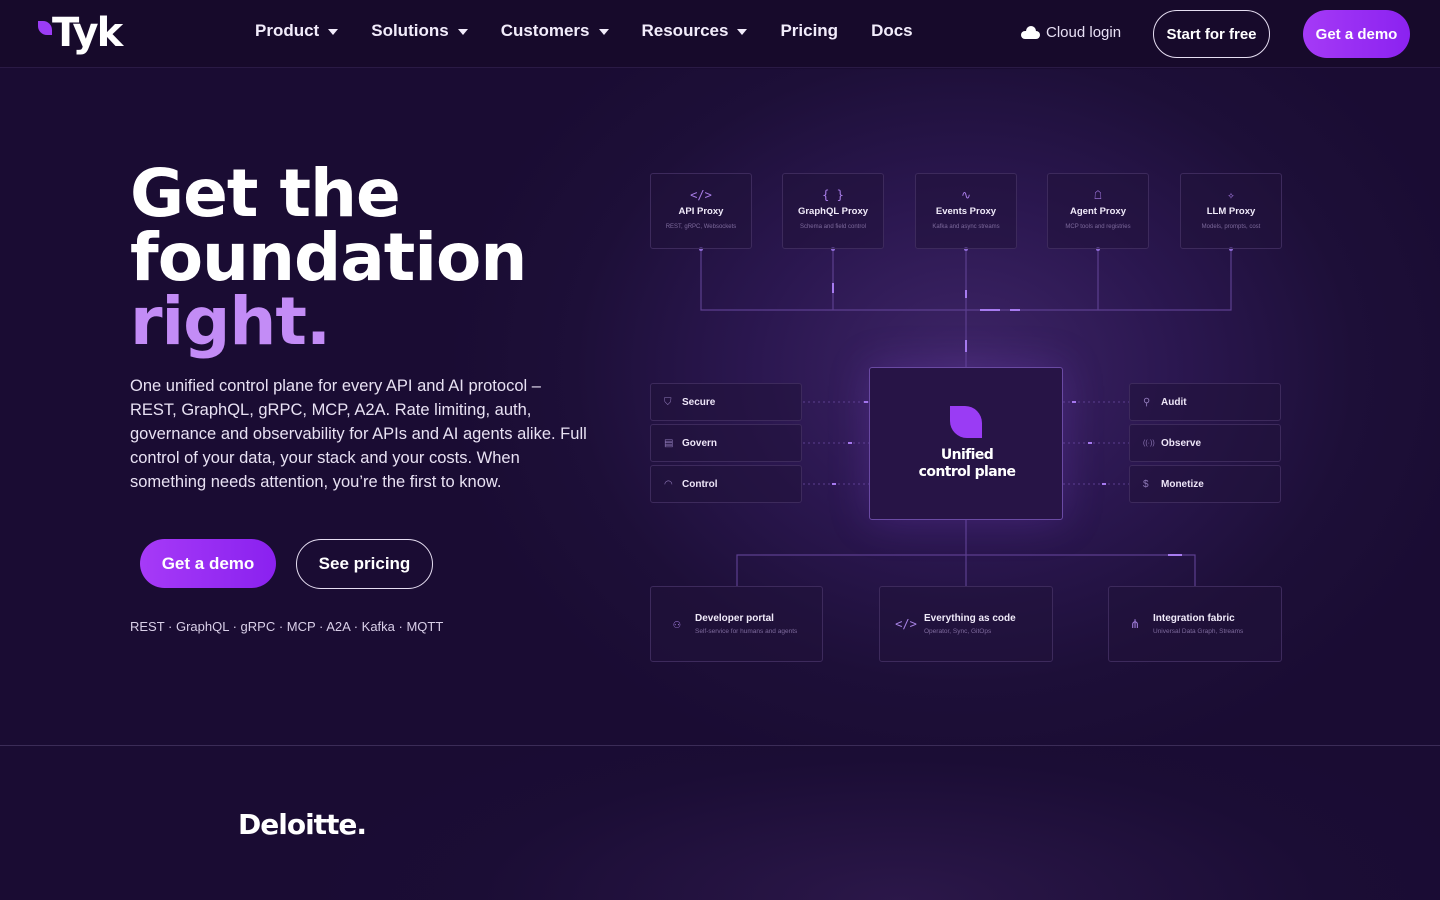 The height and width of the screenshot is (900, 1440). Describe the element at coordinates (410, 30) in the screenshot. I see `nav-item-label: Solutions` at that location.